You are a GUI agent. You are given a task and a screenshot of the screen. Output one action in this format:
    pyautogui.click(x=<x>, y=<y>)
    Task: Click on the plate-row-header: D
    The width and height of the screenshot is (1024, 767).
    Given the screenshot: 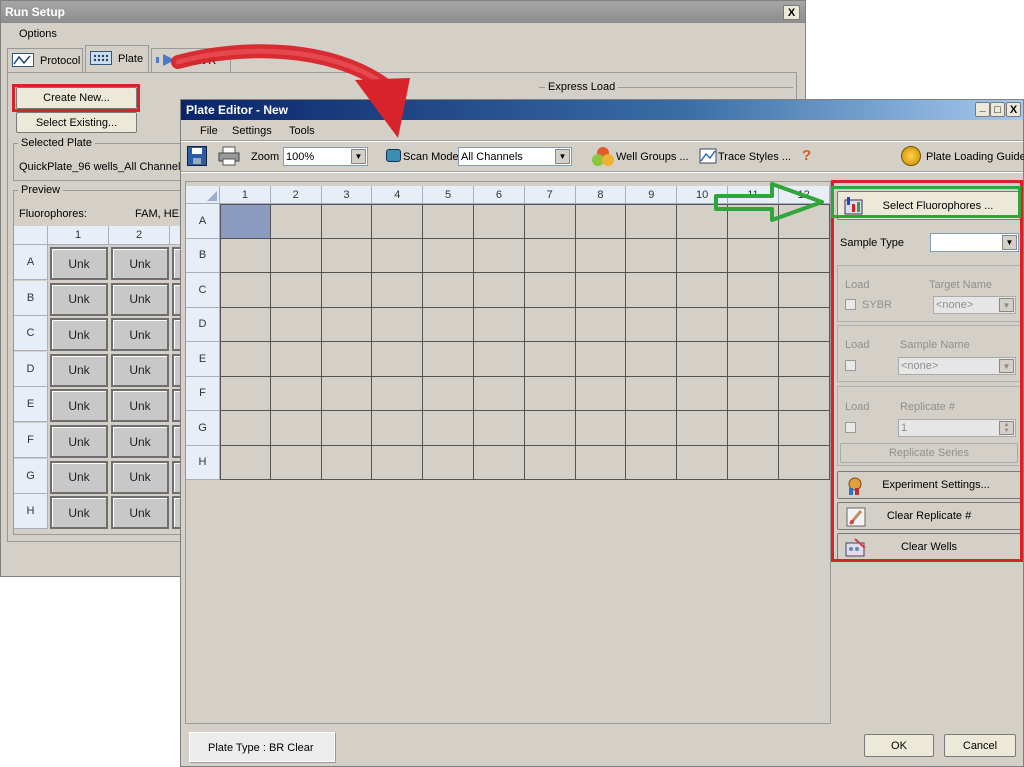 What is the action you would take?
    pyautogui.click(x=203, y=324)
    